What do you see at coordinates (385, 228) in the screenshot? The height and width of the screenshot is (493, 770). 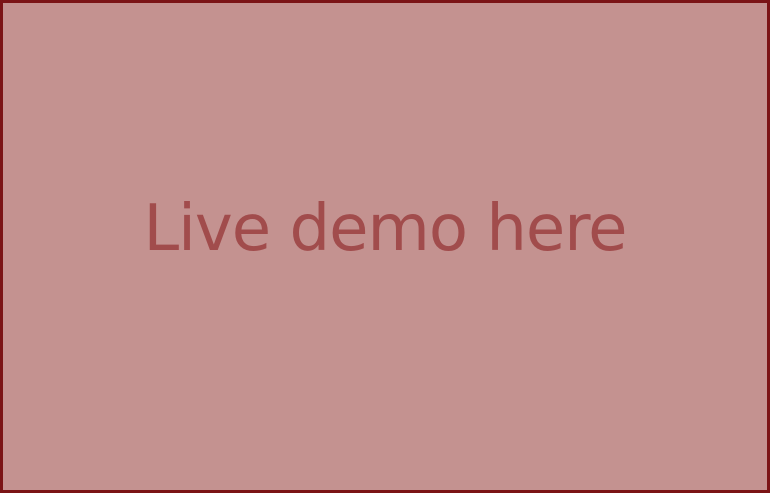 I see `placeholder-label: Live demo here` at bounding box center [385, 228].